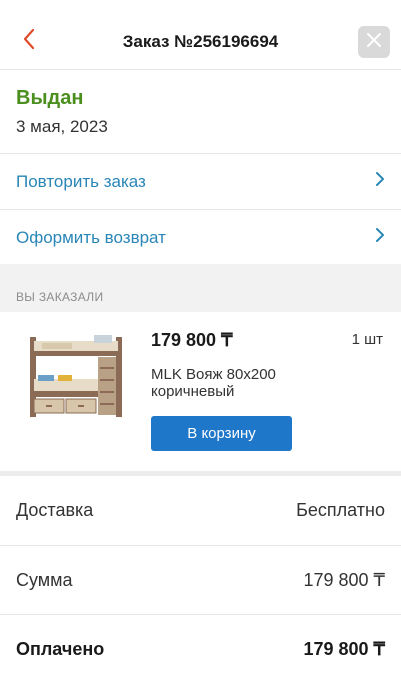  What do you see at coordinates (367, 339) in the screenshot?
I see `product-quantity: 1 шт` at bounding box center [367, 339].